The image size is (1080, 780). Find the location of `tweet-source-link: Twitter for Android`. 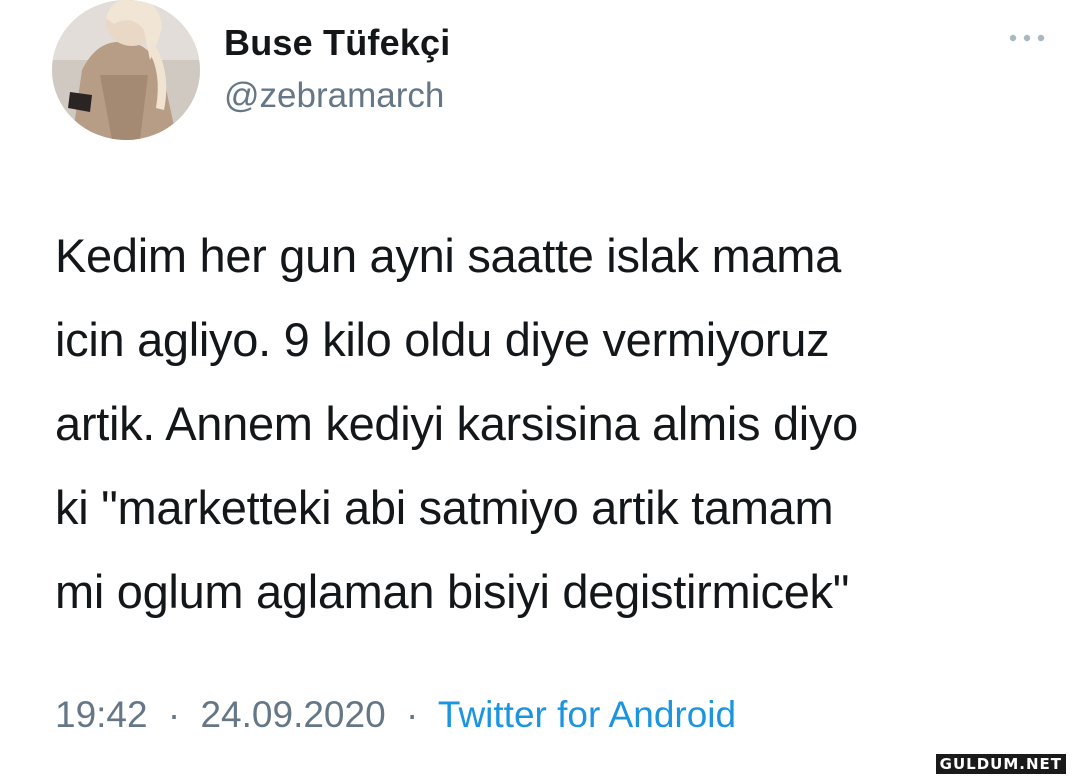

tweet-source-link: Twitter for Android is located at coordinates (587, 714).